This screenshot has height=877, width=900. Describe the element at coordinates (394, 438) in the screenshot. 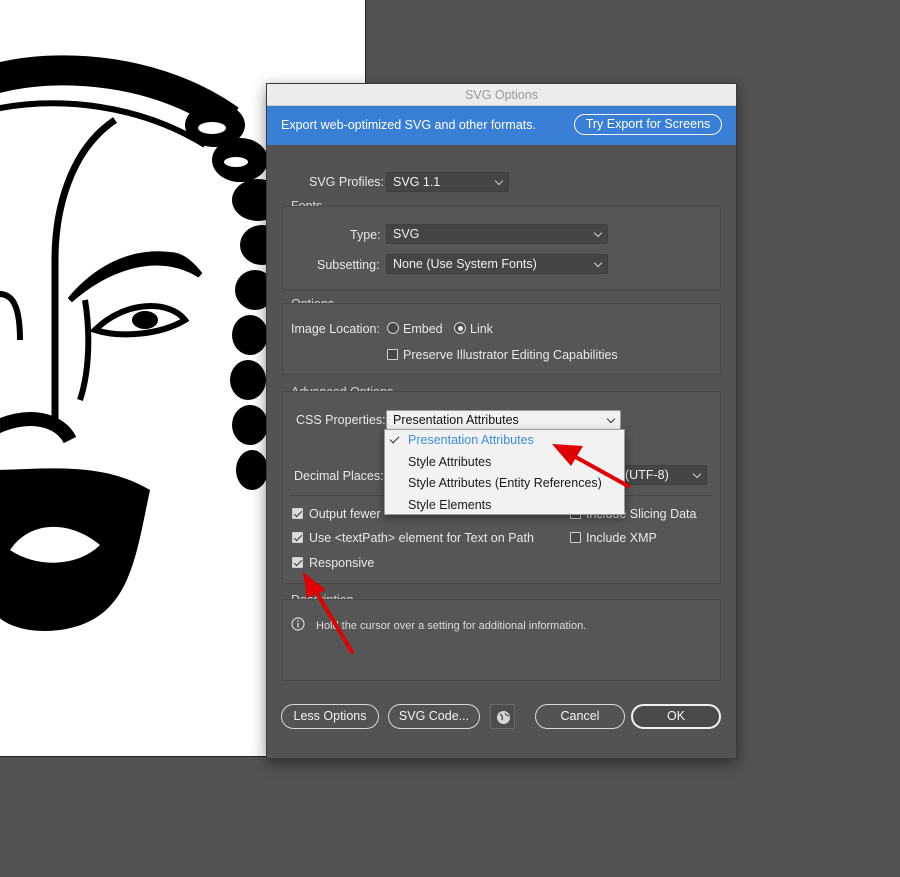

I see `checkmark-icon` at that location.